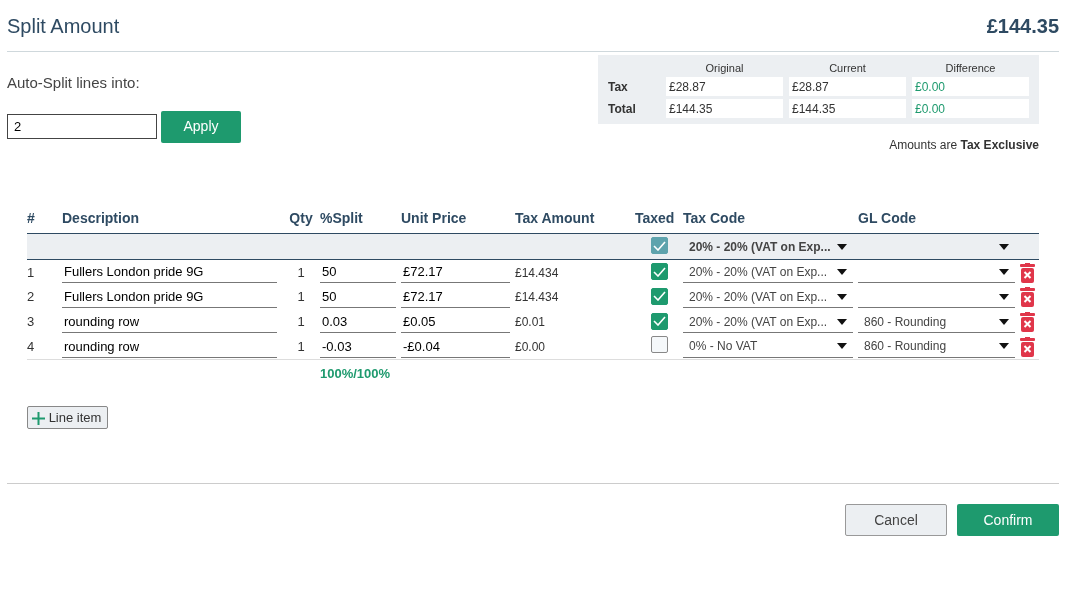  I want to click on split-count-field: 2, so click(82, 126).